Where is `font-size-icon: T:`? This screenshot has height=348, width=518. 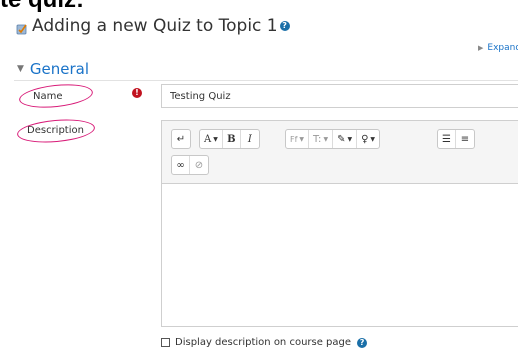 font-size-icon: T: is located at coordinates (317, 139).